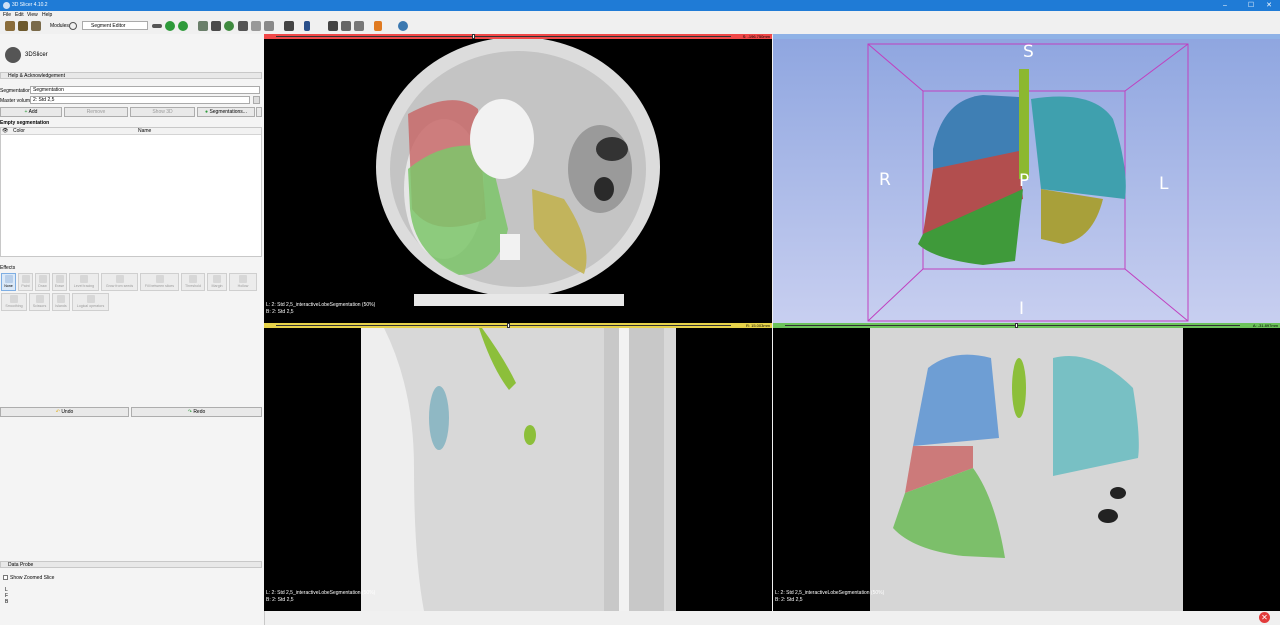 This screenshot has height=625, width=1280. Describe the element at coordinates (73, 26) in the screenshot. I see `search-icon` at that location.